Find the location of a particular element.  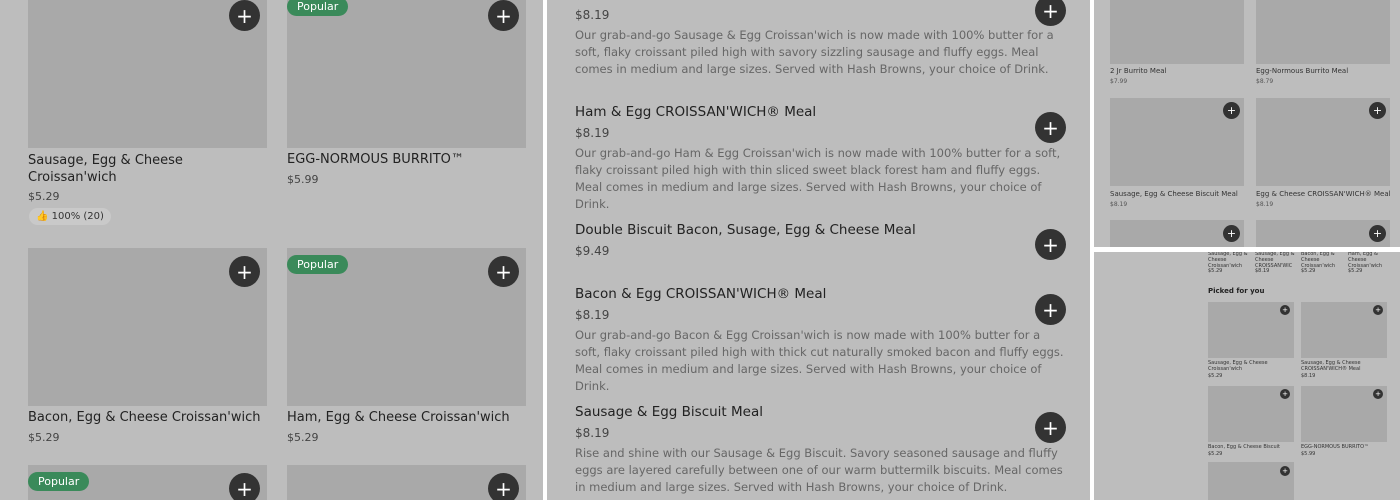

item-name: Sausage & Egg Biscuit Meal is located at coordinates (669, 412).